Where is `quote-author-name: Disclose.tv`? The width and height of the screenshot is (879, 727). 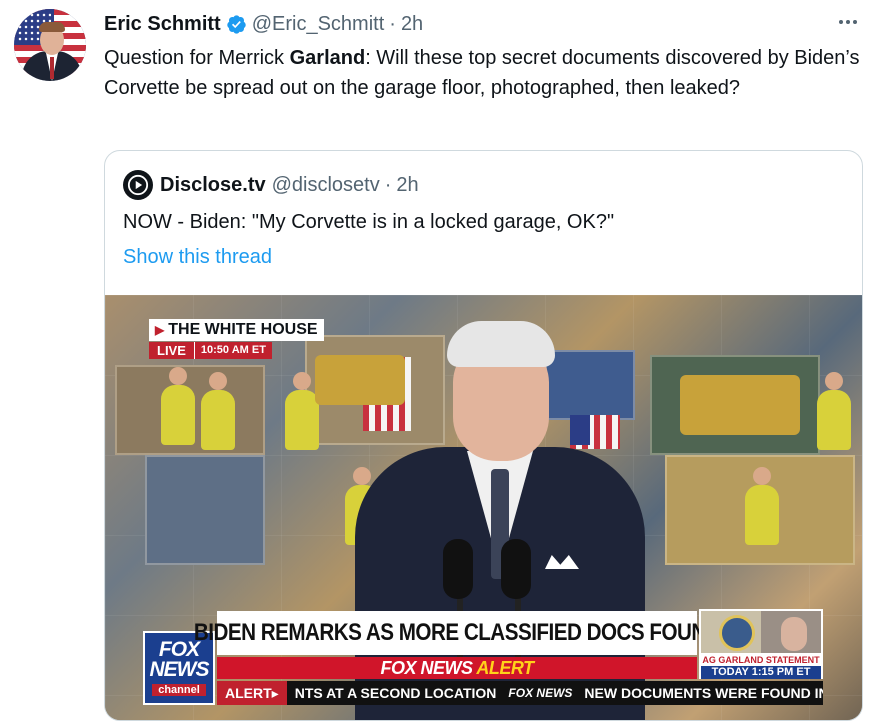 quote-author-name: Disclose.tv is located at coordinates (213, 185).